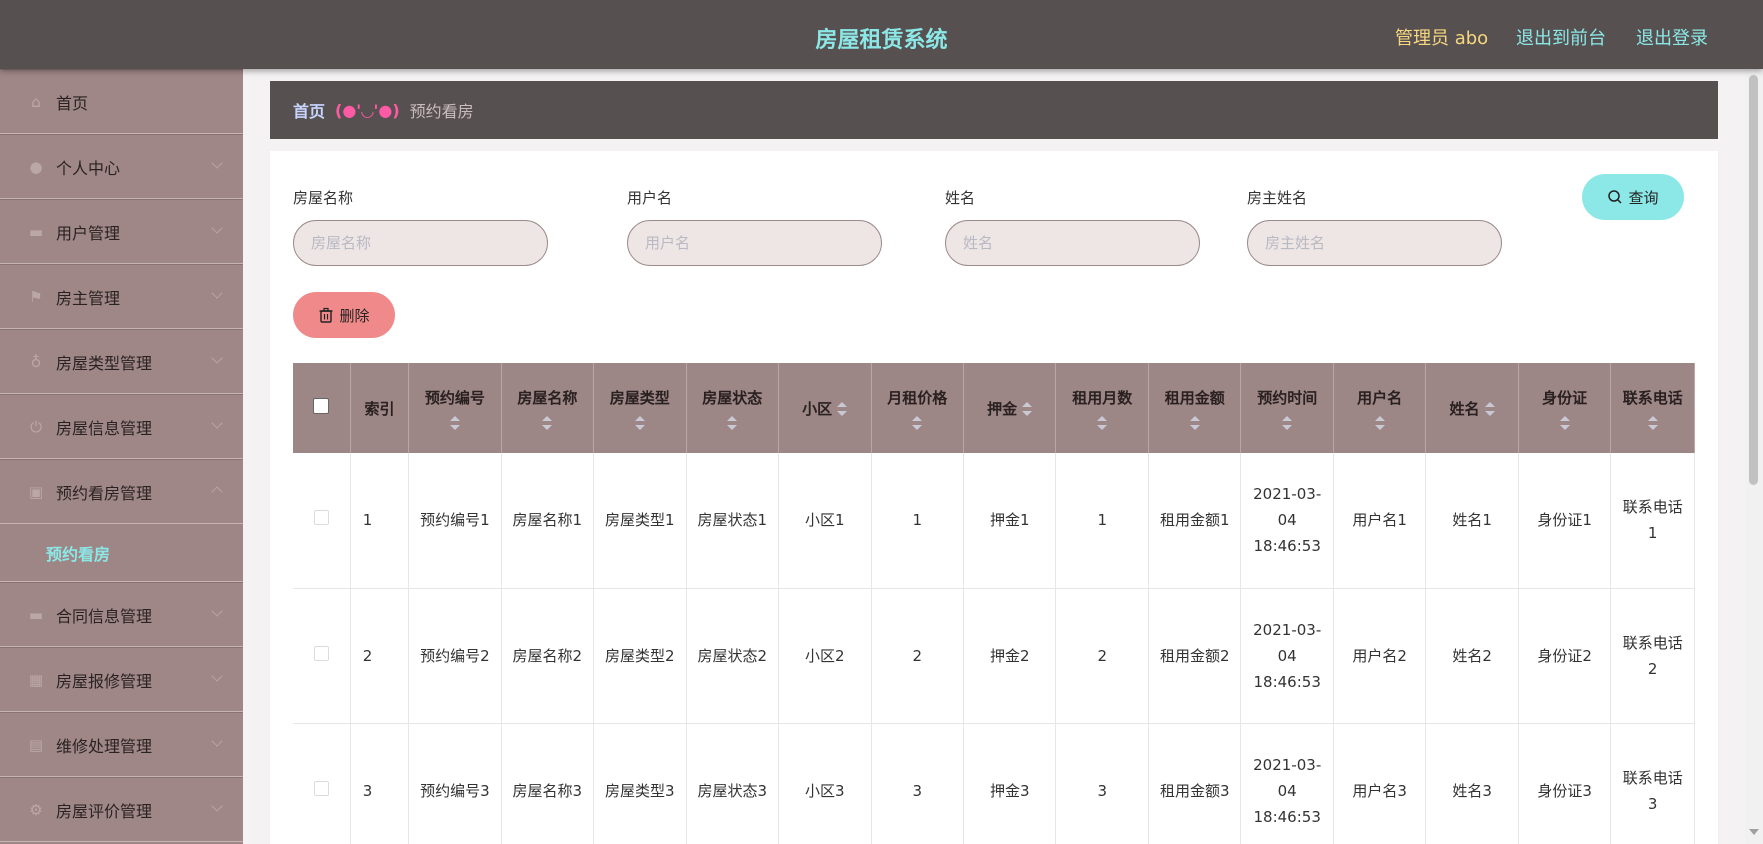  I want to click on column-header: 房屋名称, so click(548, 408).